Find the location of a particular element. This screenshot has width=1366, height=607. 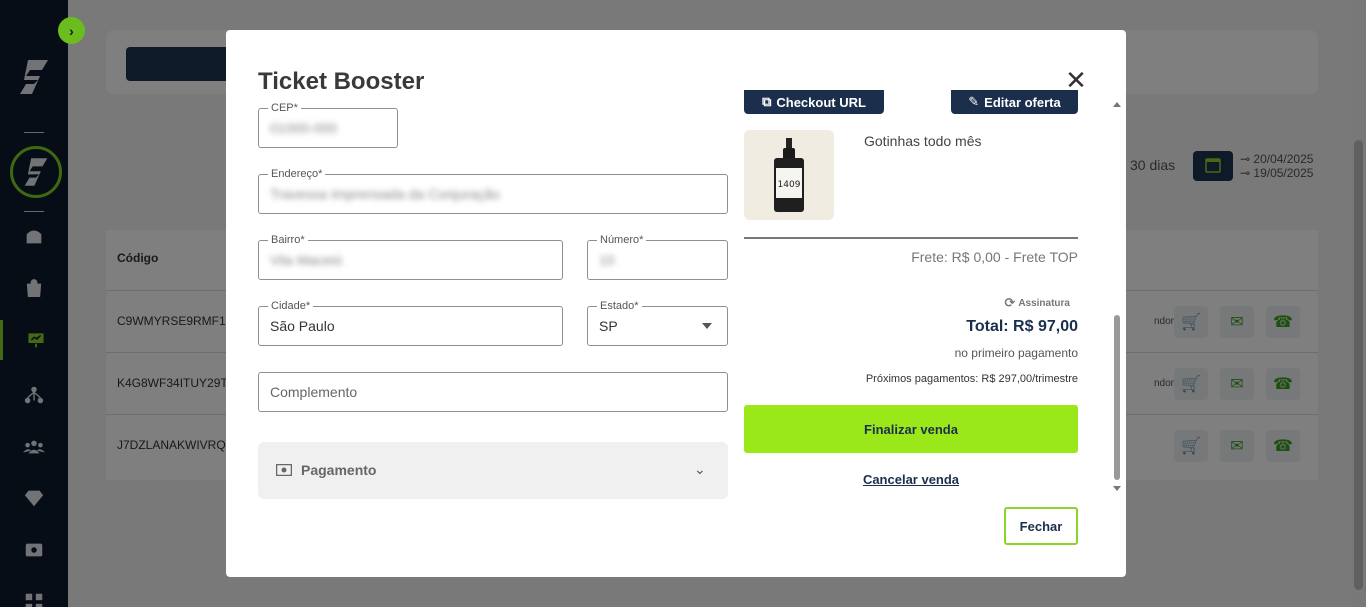

cep-field: CEP* 01000-000 is located at coordinates (328, 125).